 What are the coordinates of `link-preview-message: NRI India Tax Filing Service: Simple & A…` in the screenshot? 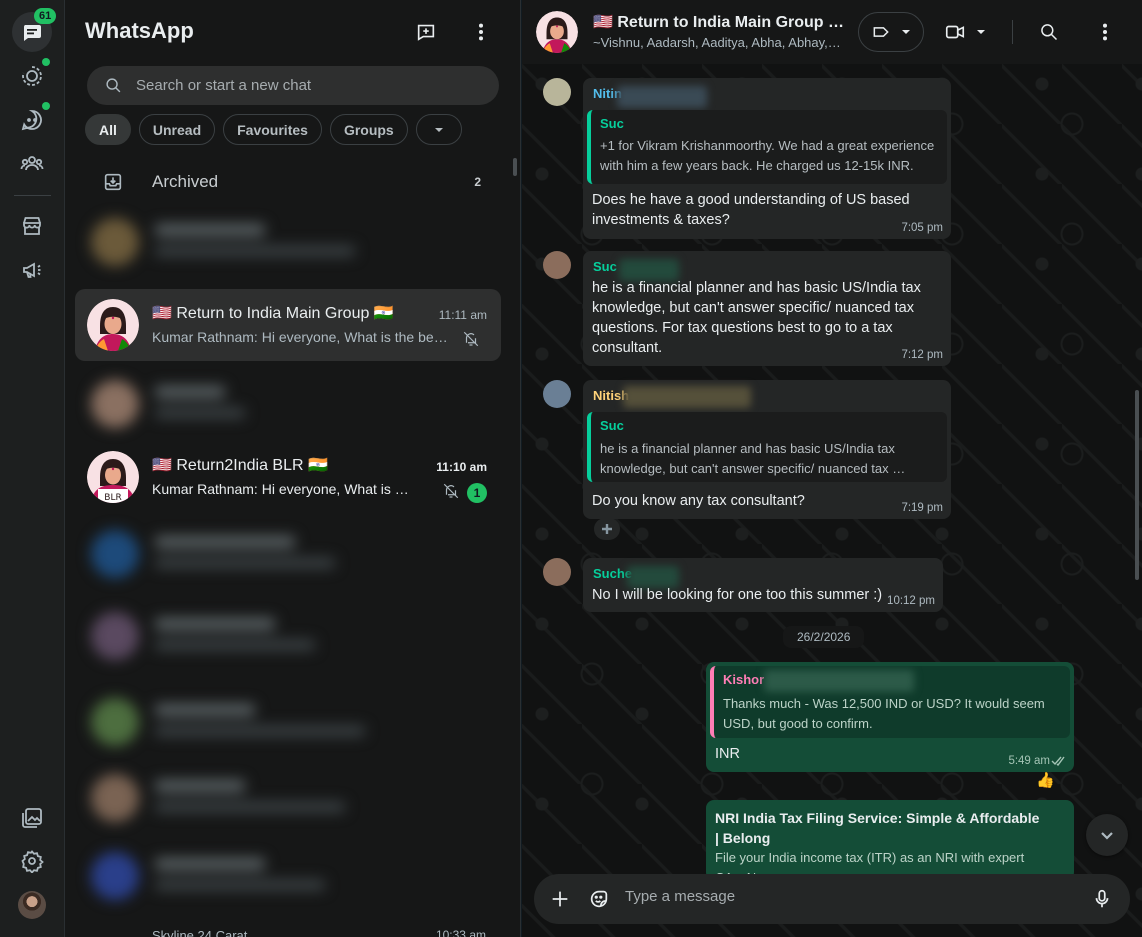 It's located at (890, 842).